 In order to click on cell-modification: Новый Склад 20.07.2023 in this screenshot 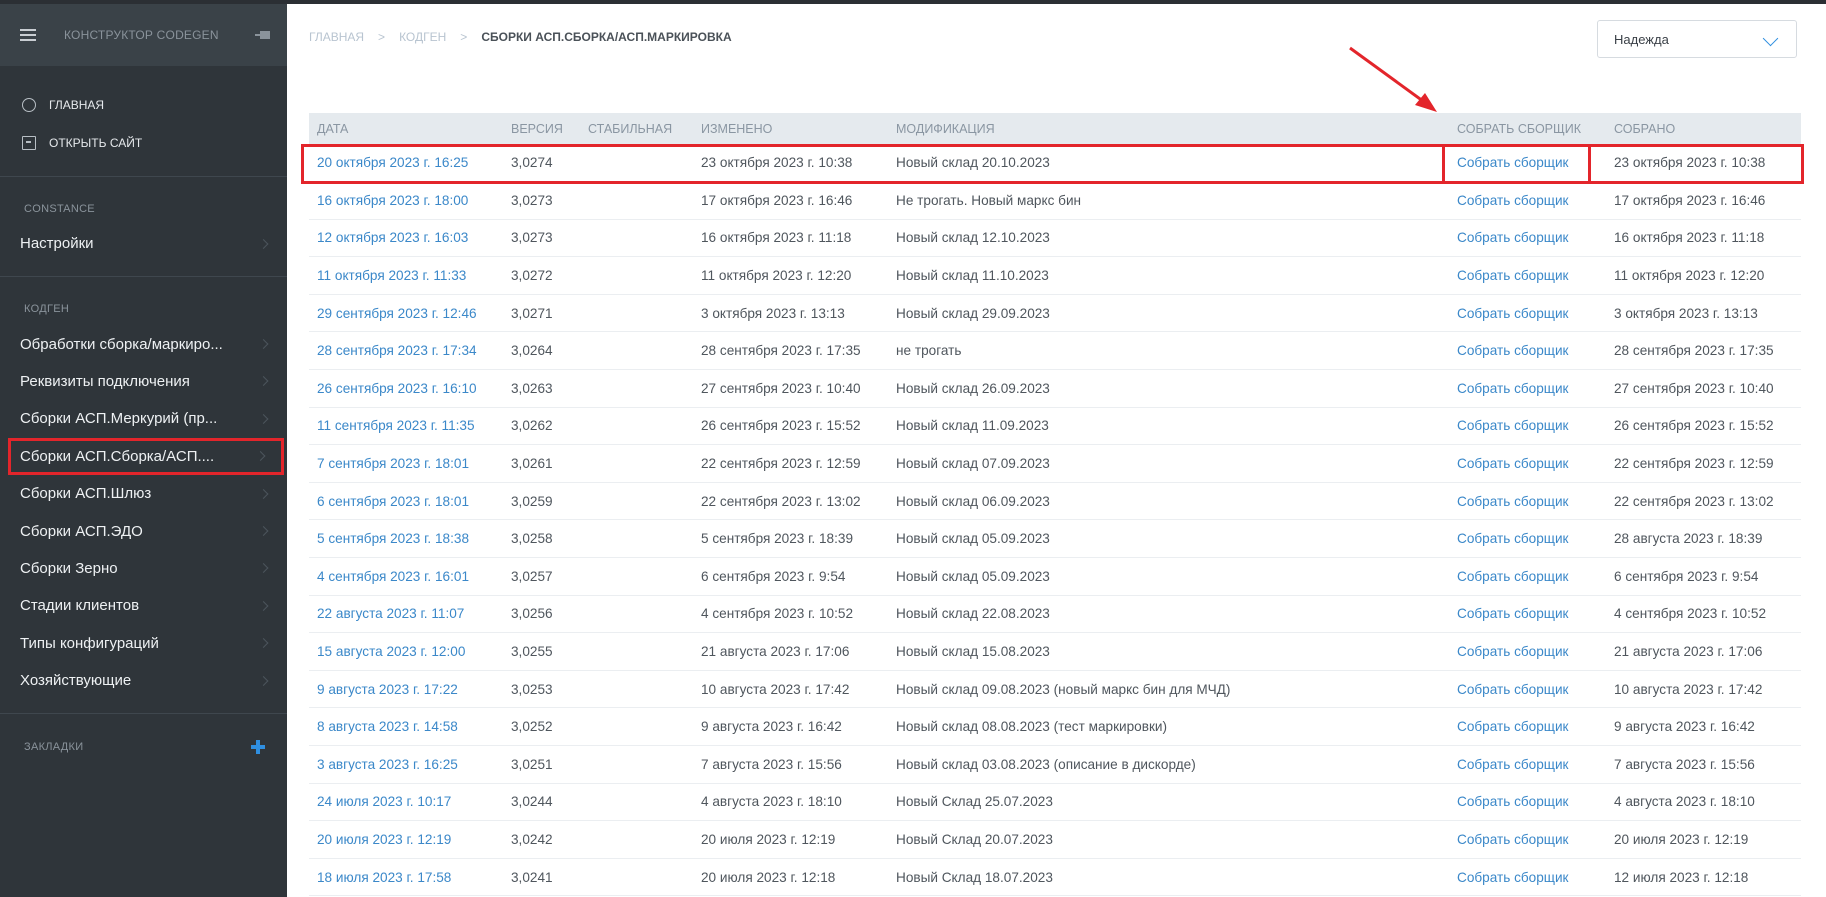, I will do `click(1168, 839)`.